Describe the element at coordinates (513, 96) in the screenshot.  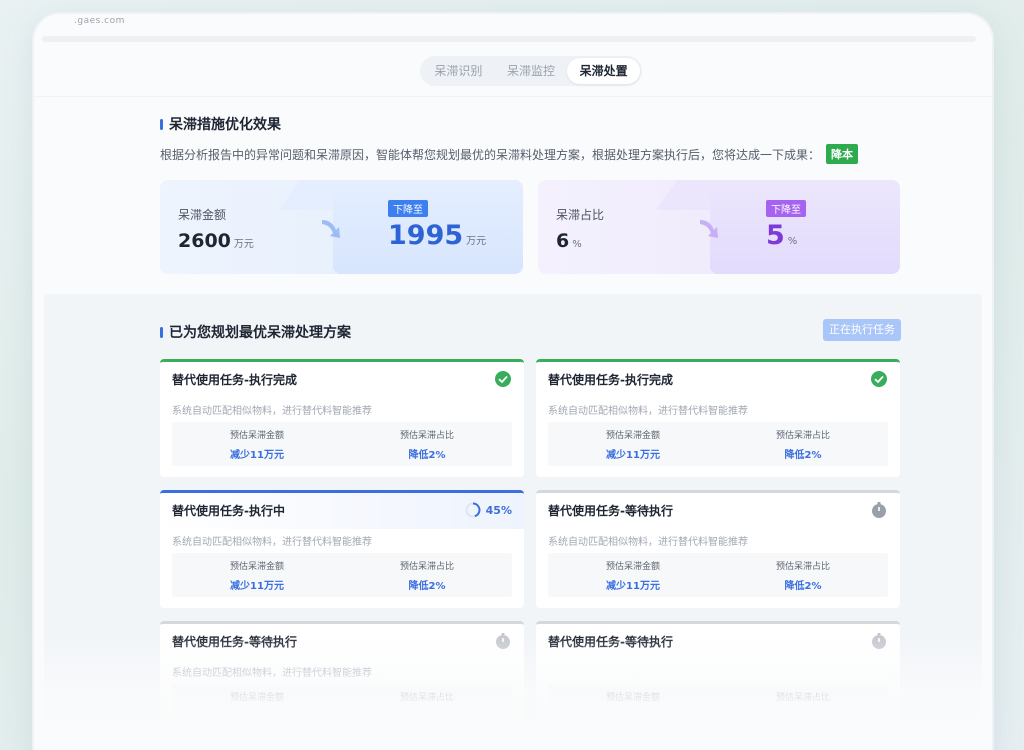
I see `header-divider` at that location.